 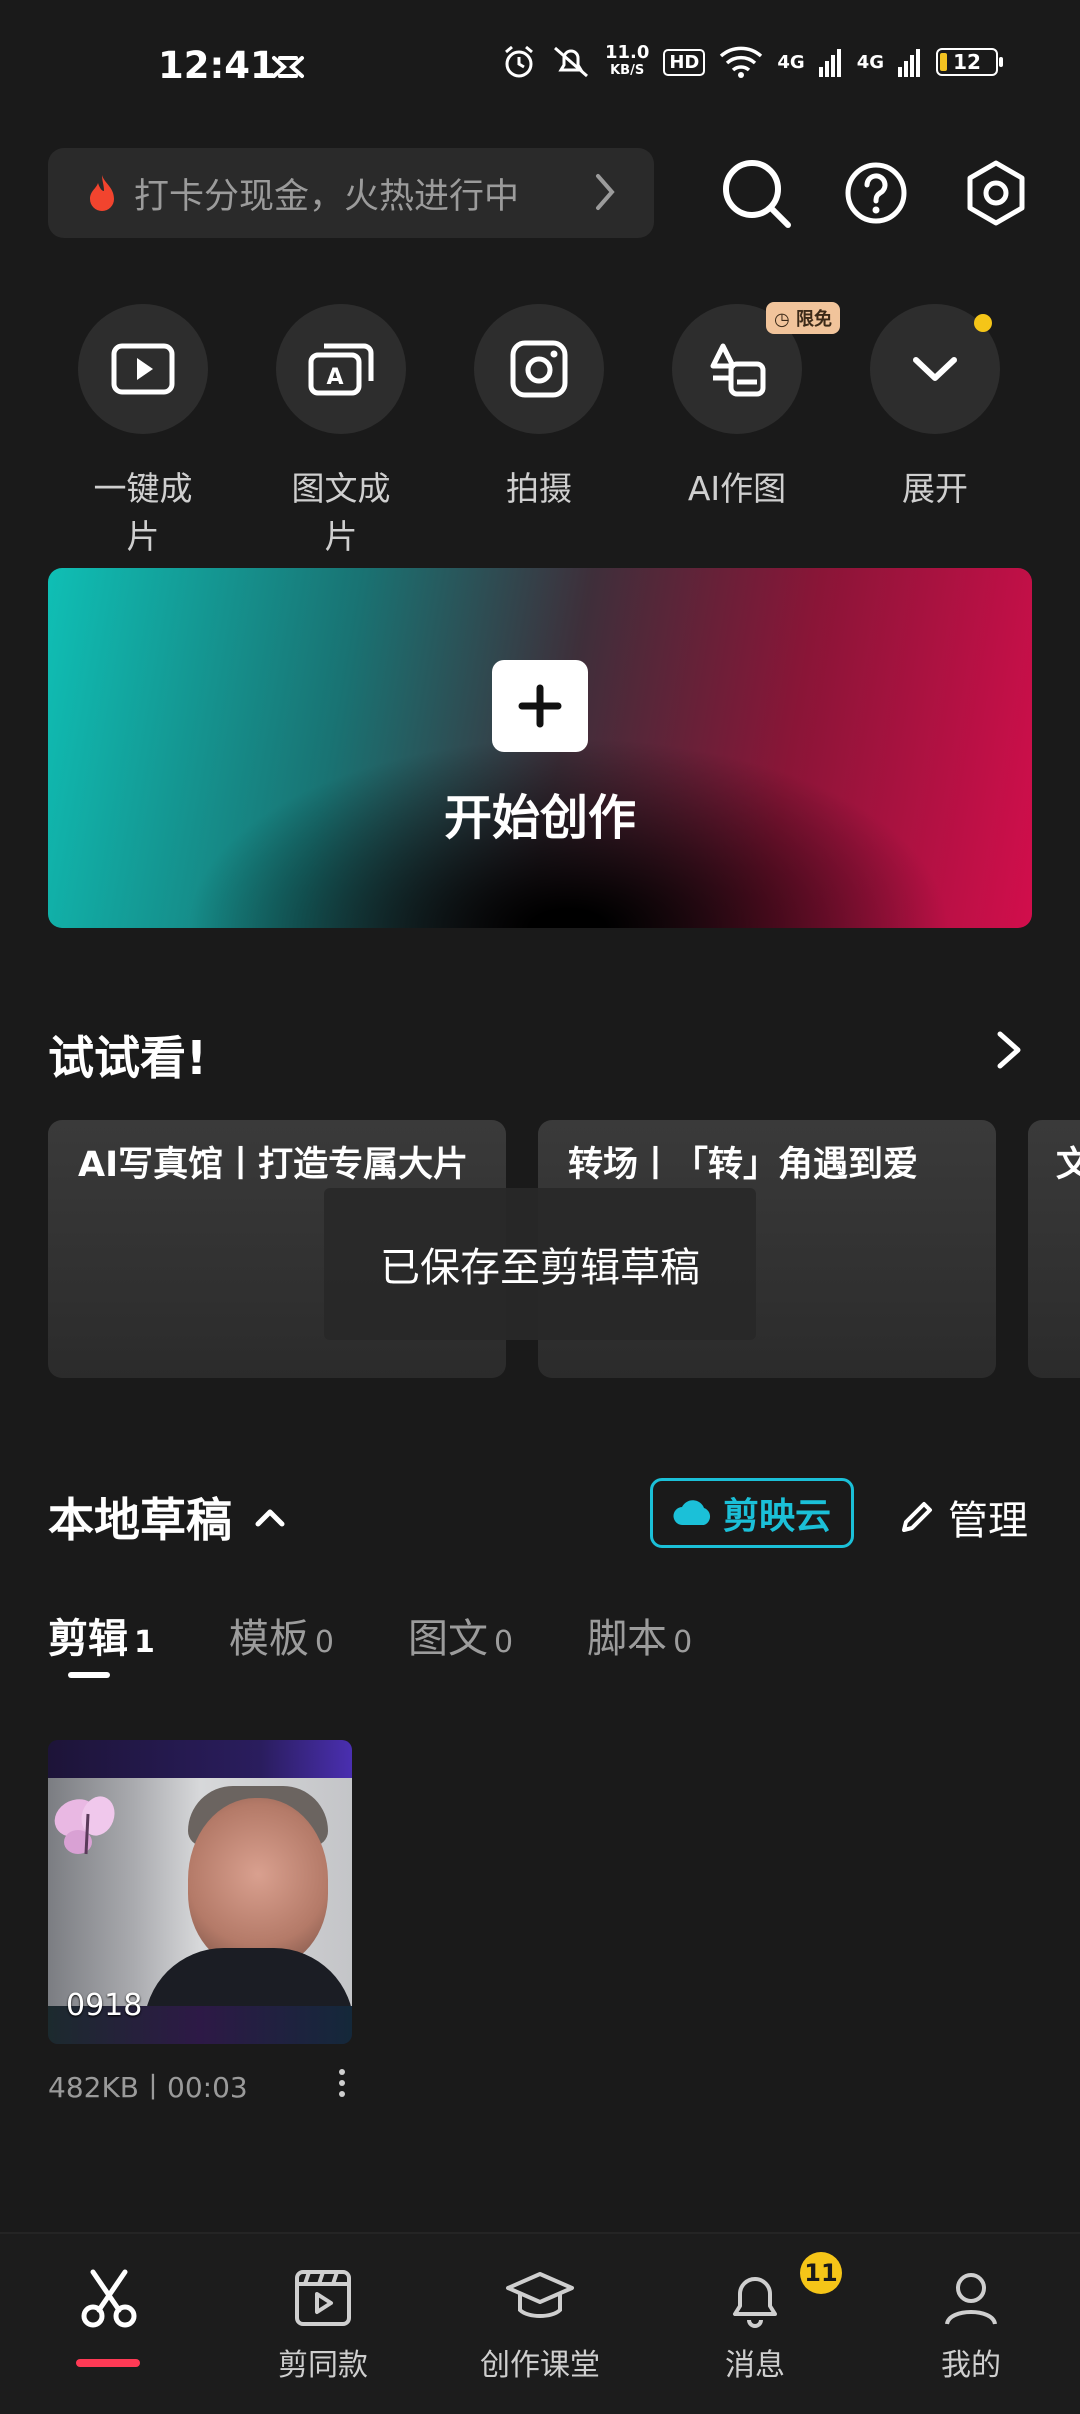 What do you see at coordinates (323, 2365) in the screenshot?
I see `nav-label: 剪同款` at bounding box center [323, 2365].